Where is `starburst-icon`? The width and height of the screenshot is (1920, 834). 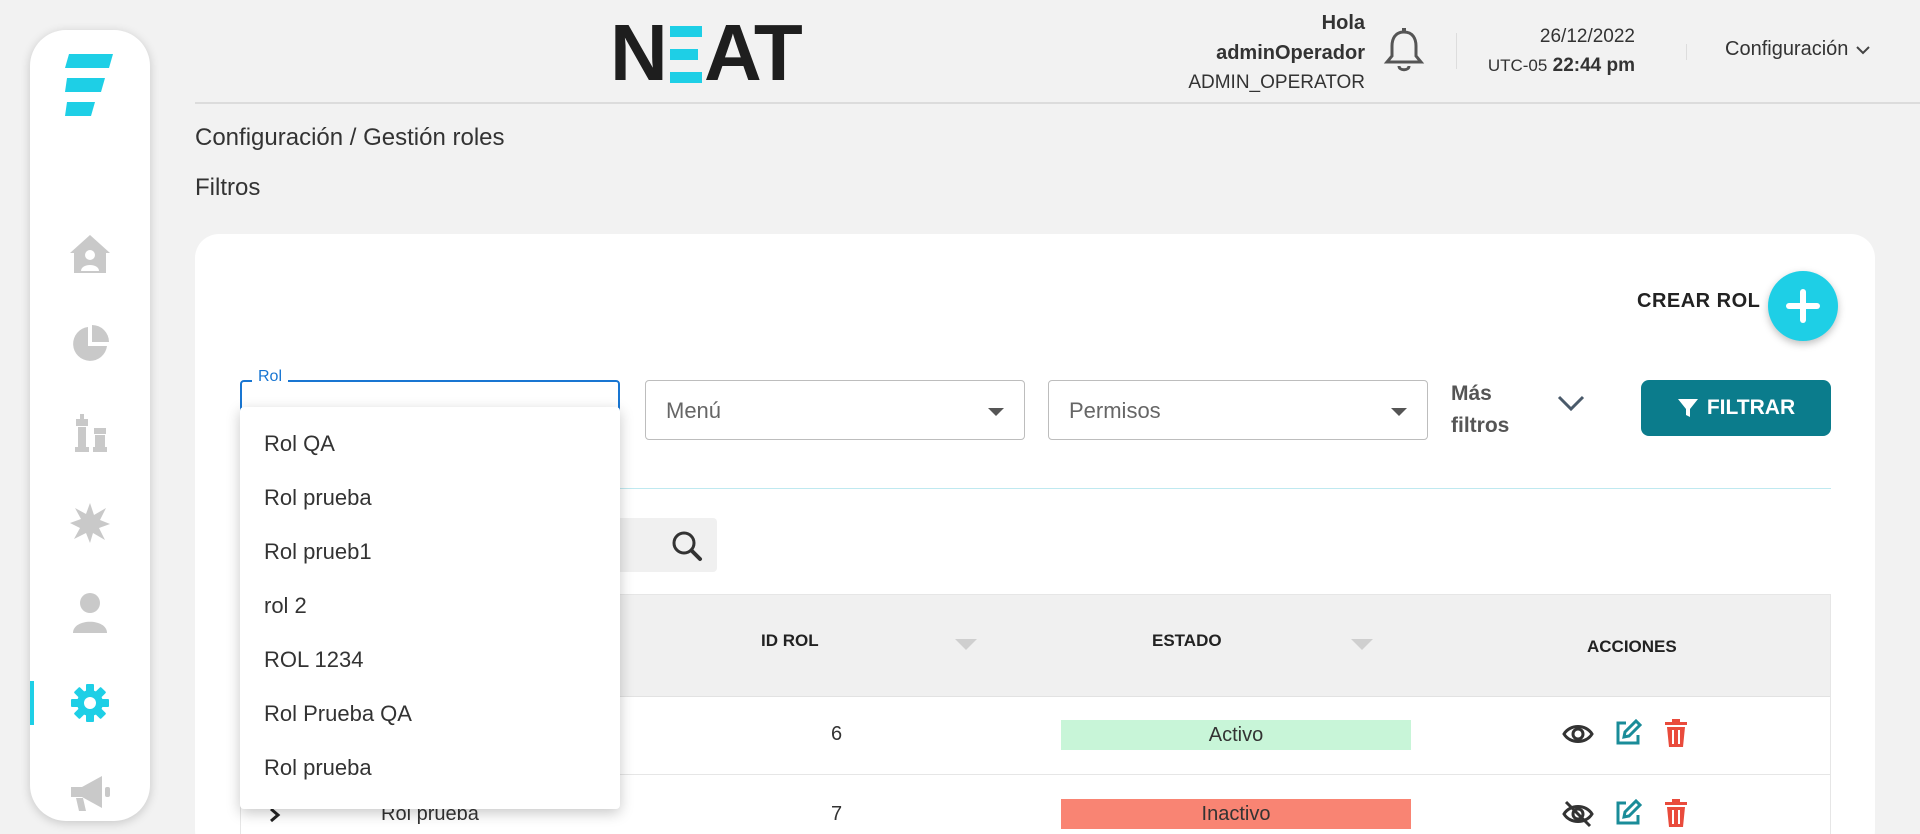
starburst-icon is located at coordinates (90, 523).